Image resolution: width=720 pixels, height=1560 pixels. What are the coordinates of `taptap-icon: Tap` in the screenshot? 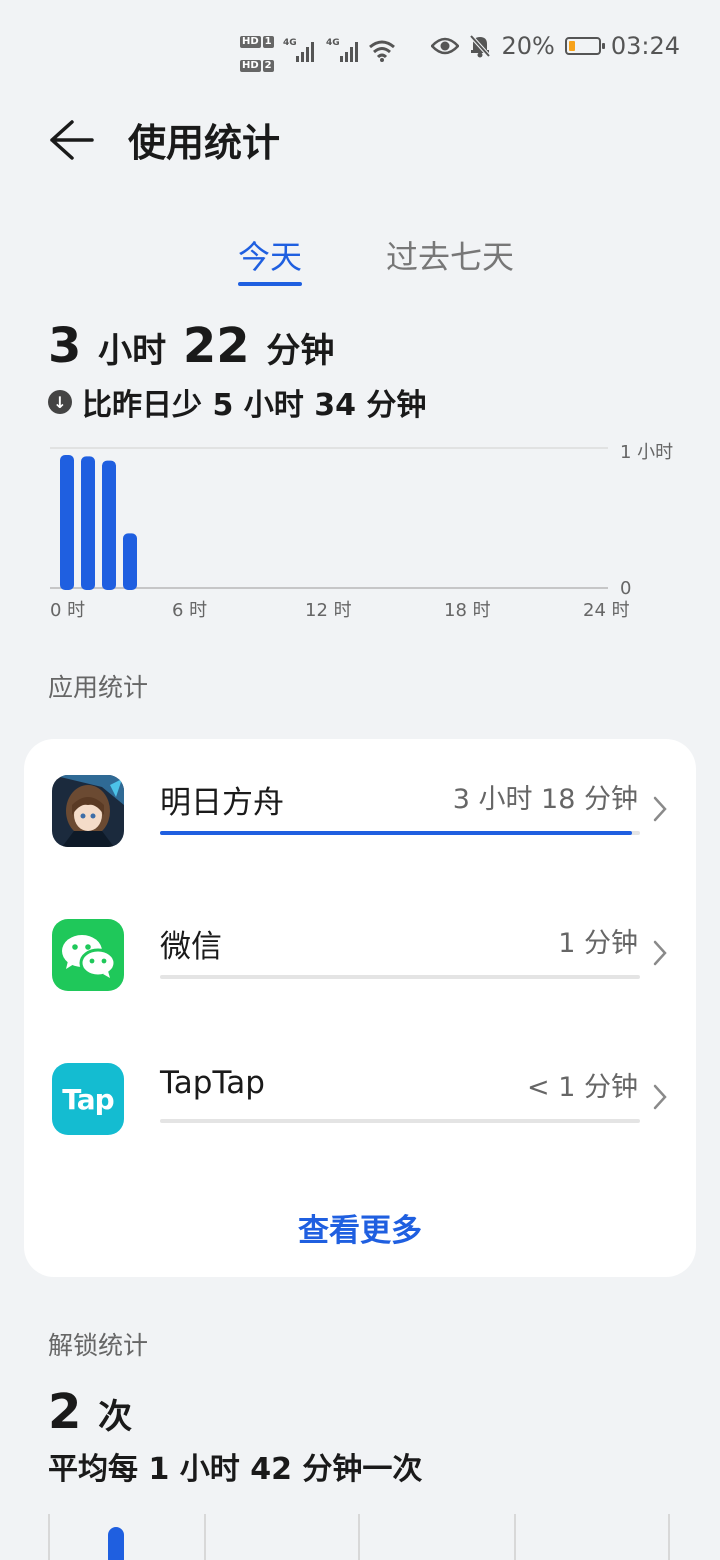 It's located at (88, 1099).